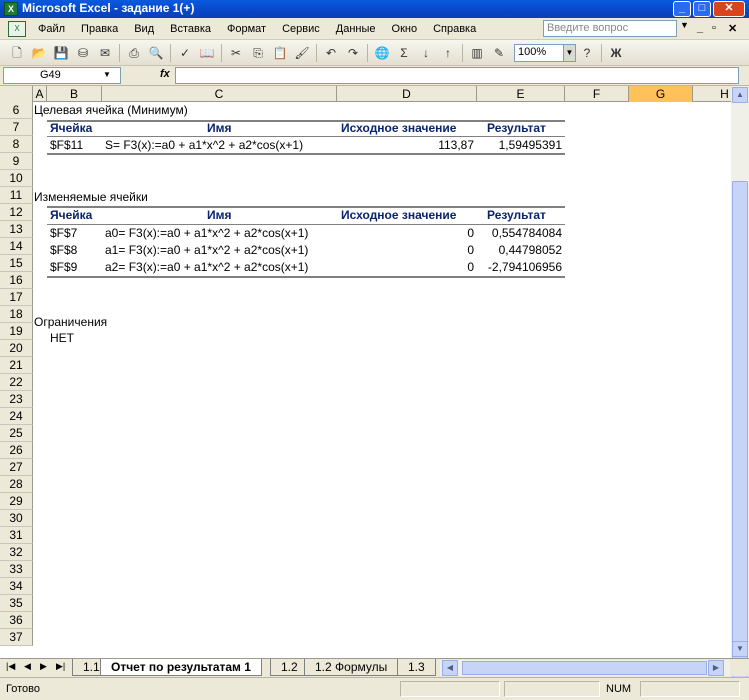 The height and width of the screenshot is (700, 749). What do you see at coordinates (16, 280) in the screenshot?
I see `row-header: 16` at bounding box center [16, 280].